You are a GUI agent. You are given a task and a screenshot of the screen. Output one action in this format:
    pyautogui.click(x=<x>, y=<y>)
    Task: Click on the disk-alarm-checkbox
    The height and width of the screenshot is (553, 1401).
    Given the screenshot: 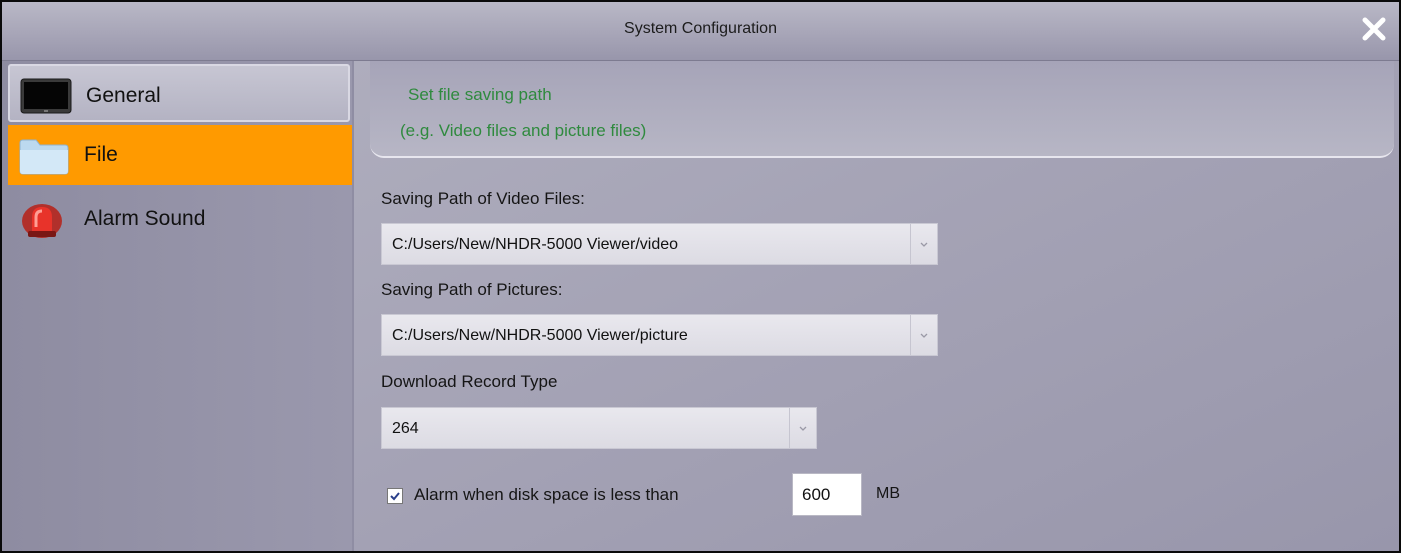 What is the action you would take?
    pyautogui.click(x=395, y=496)
    